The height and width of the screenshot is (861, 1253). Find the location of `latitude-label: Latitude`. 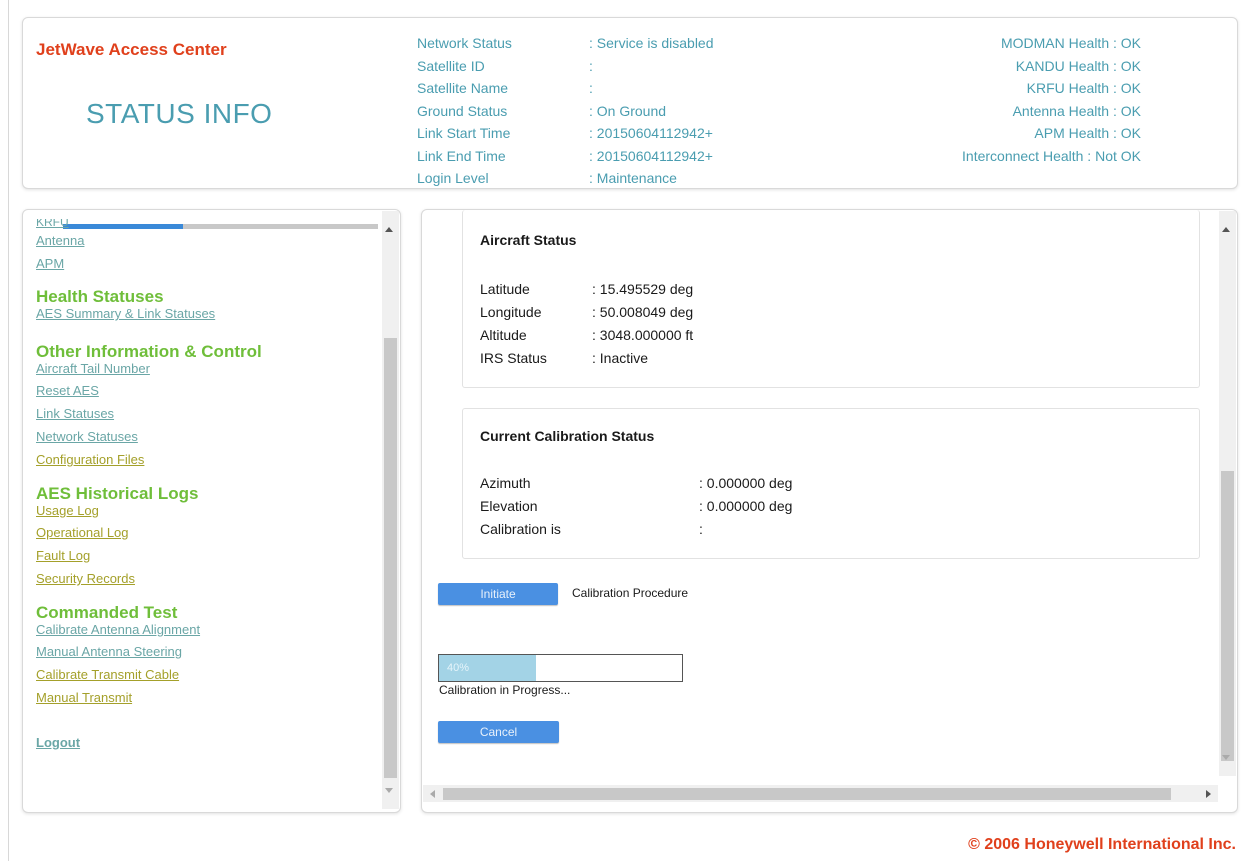

latitude-label: Latitude is located at coordinates (505, 289).